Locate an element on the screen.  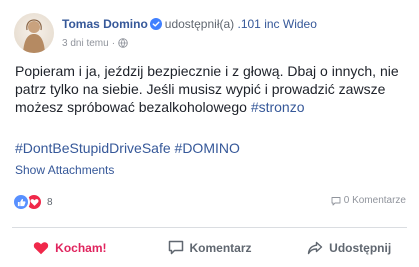
post-actions: Kocham! Komentarz Udostępnij is located at coordinates (209, 247).